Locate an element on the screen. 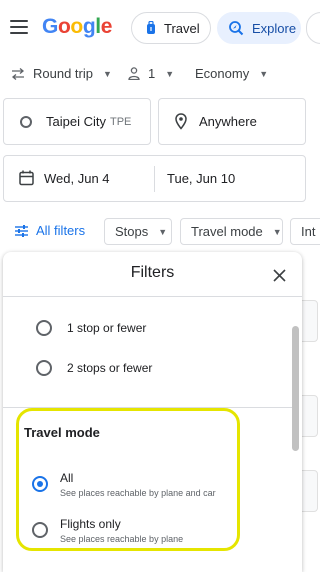 This screenshot has height=572, width=320. trip-type-label: Round trip is located at coordinates (63, 73).